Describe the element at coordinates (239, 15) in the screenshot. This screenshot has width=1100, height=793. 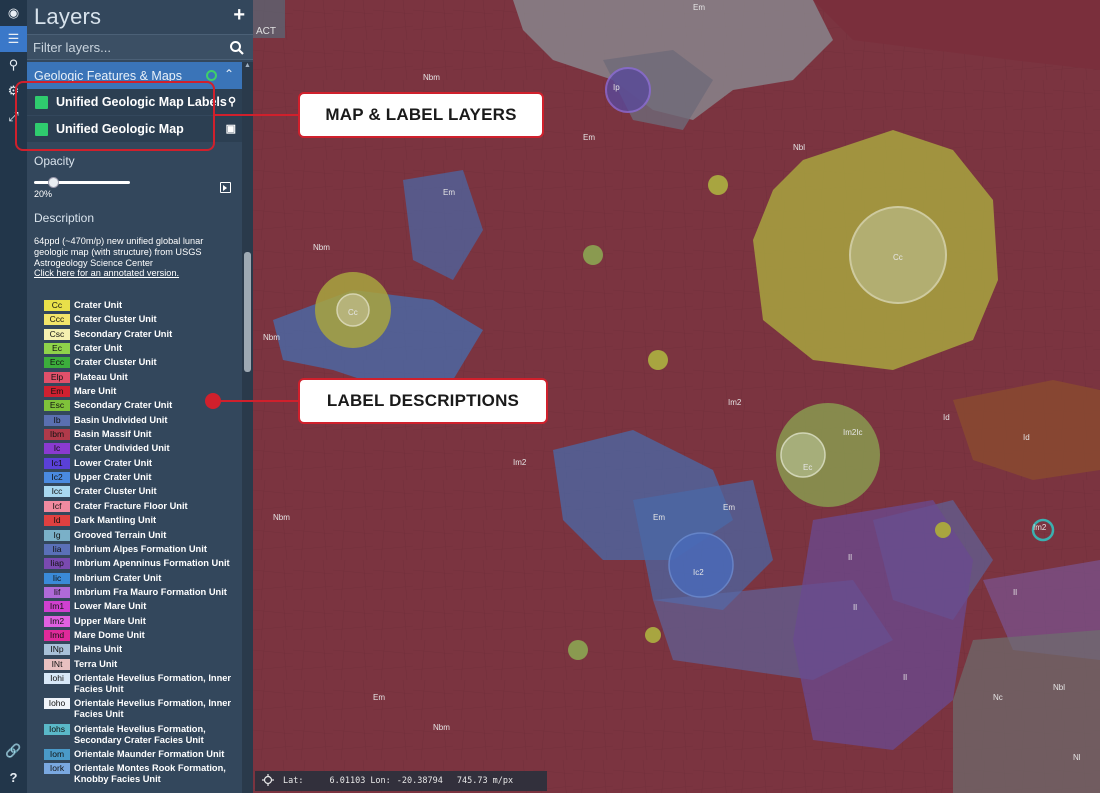
I see `add-layer-button: +` at that location.